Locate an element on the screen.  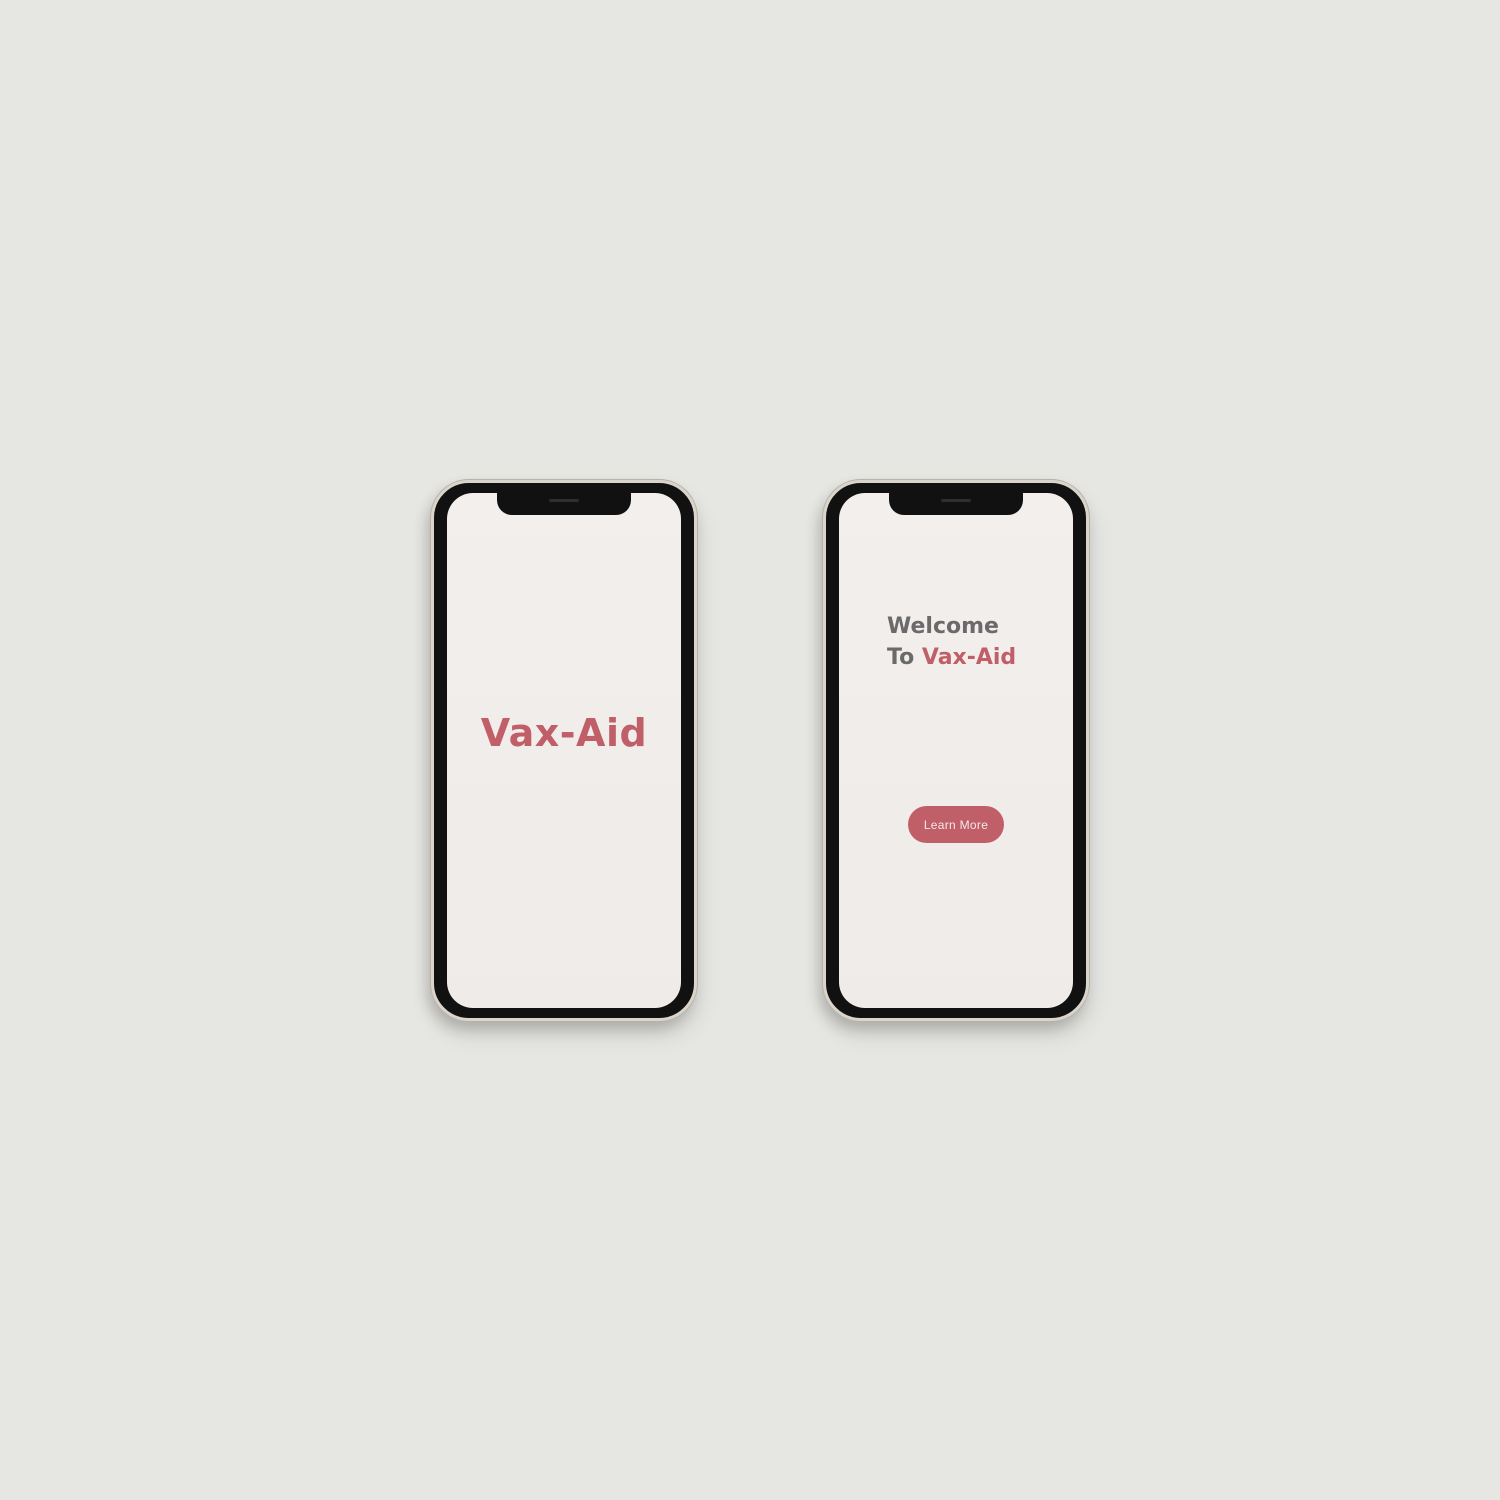
welcome-to-text: To is located at coordinates (901, 657).